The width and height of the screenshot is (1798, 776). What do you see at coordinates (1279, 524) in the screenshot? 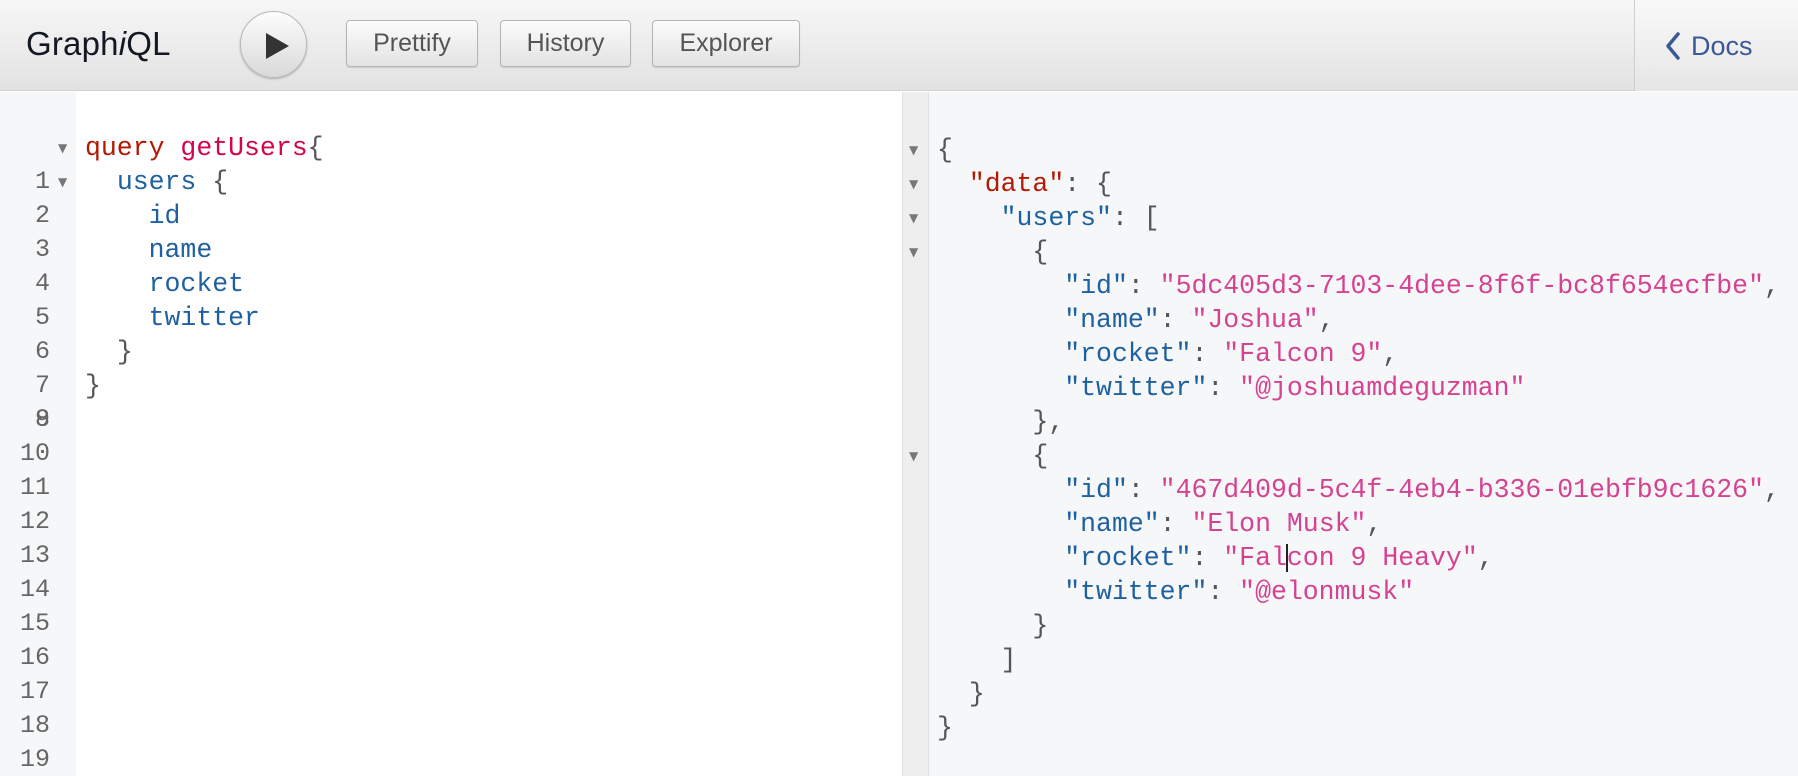
I see `json-string: "Elon Musk"` at bounding box center [1279, 524].